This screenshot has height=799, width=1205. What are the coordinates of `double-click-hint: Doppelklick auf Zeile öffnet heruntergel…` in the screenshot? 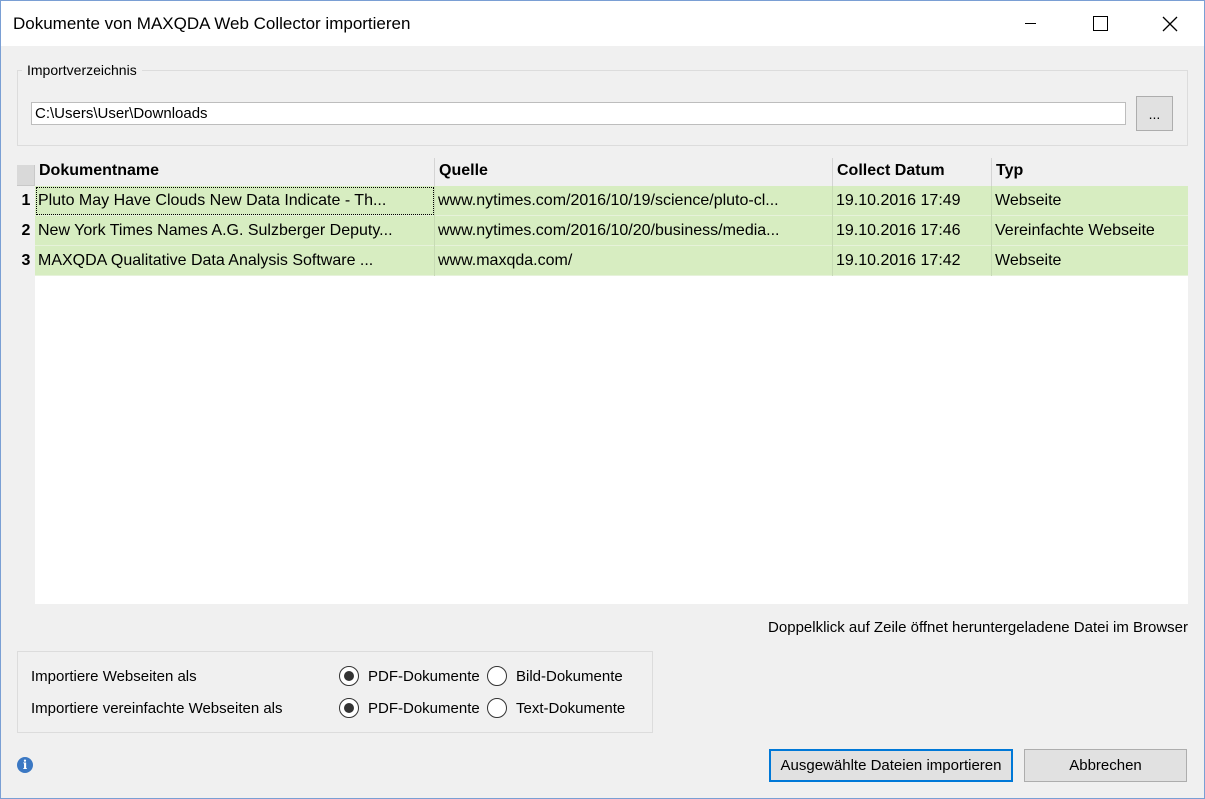 It's located at (978, 627).